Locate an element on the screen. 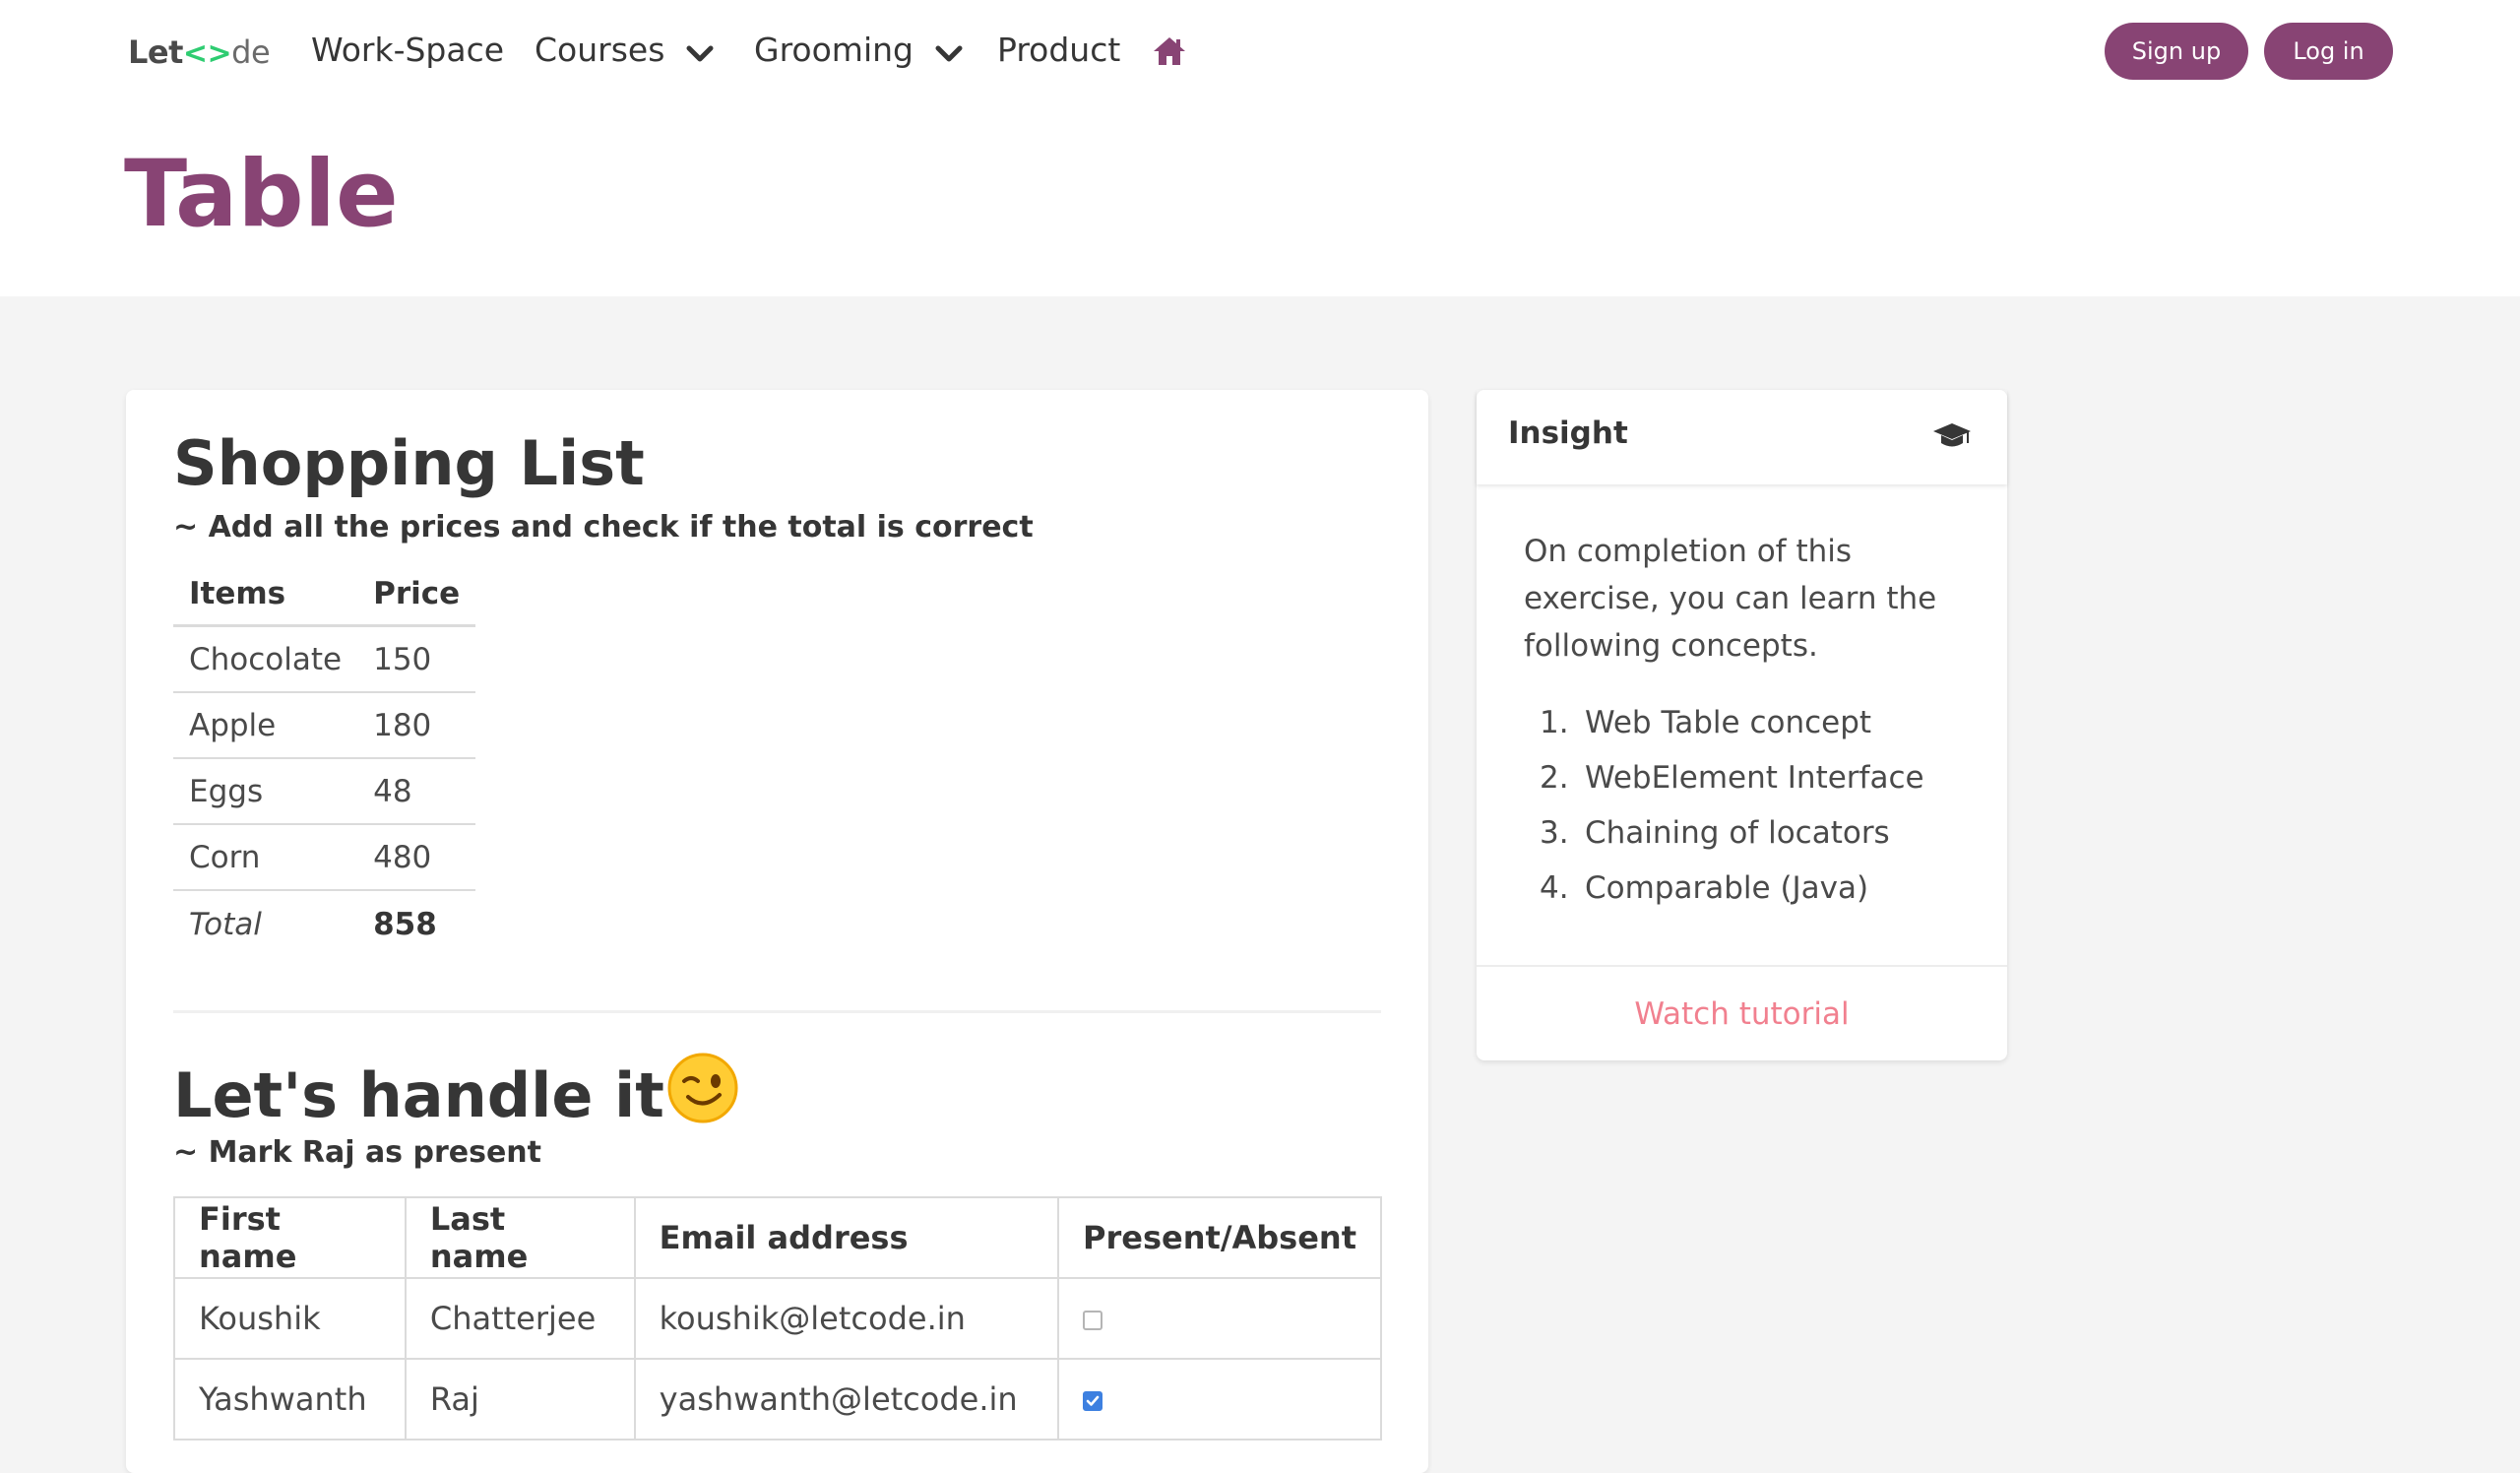  present-checkbox-checked is located at coordinates (1093, 1401).